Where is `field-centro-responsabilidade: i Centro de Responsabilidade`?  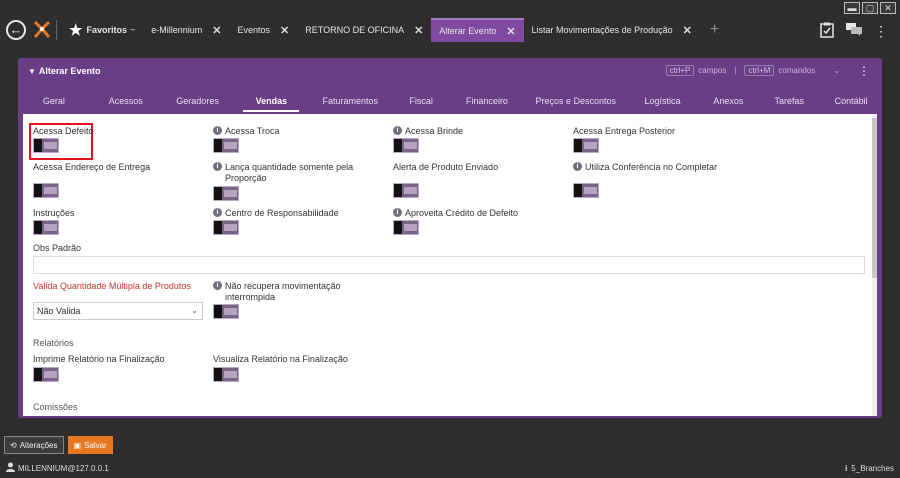 field-centro-responsabilidade: i Centro de Responsabilidade is located at coordinates (276, 213).